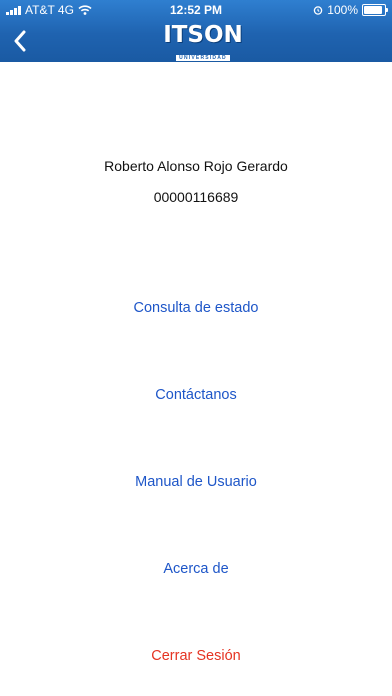  I want to click on status-right: 100%, so click(350, 10).